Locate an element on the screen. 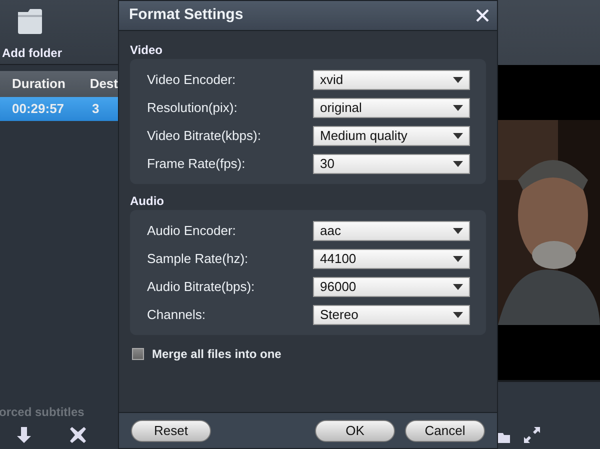  setting-label: Video Bitrate(kbps): is located at coordinates (204, 136).